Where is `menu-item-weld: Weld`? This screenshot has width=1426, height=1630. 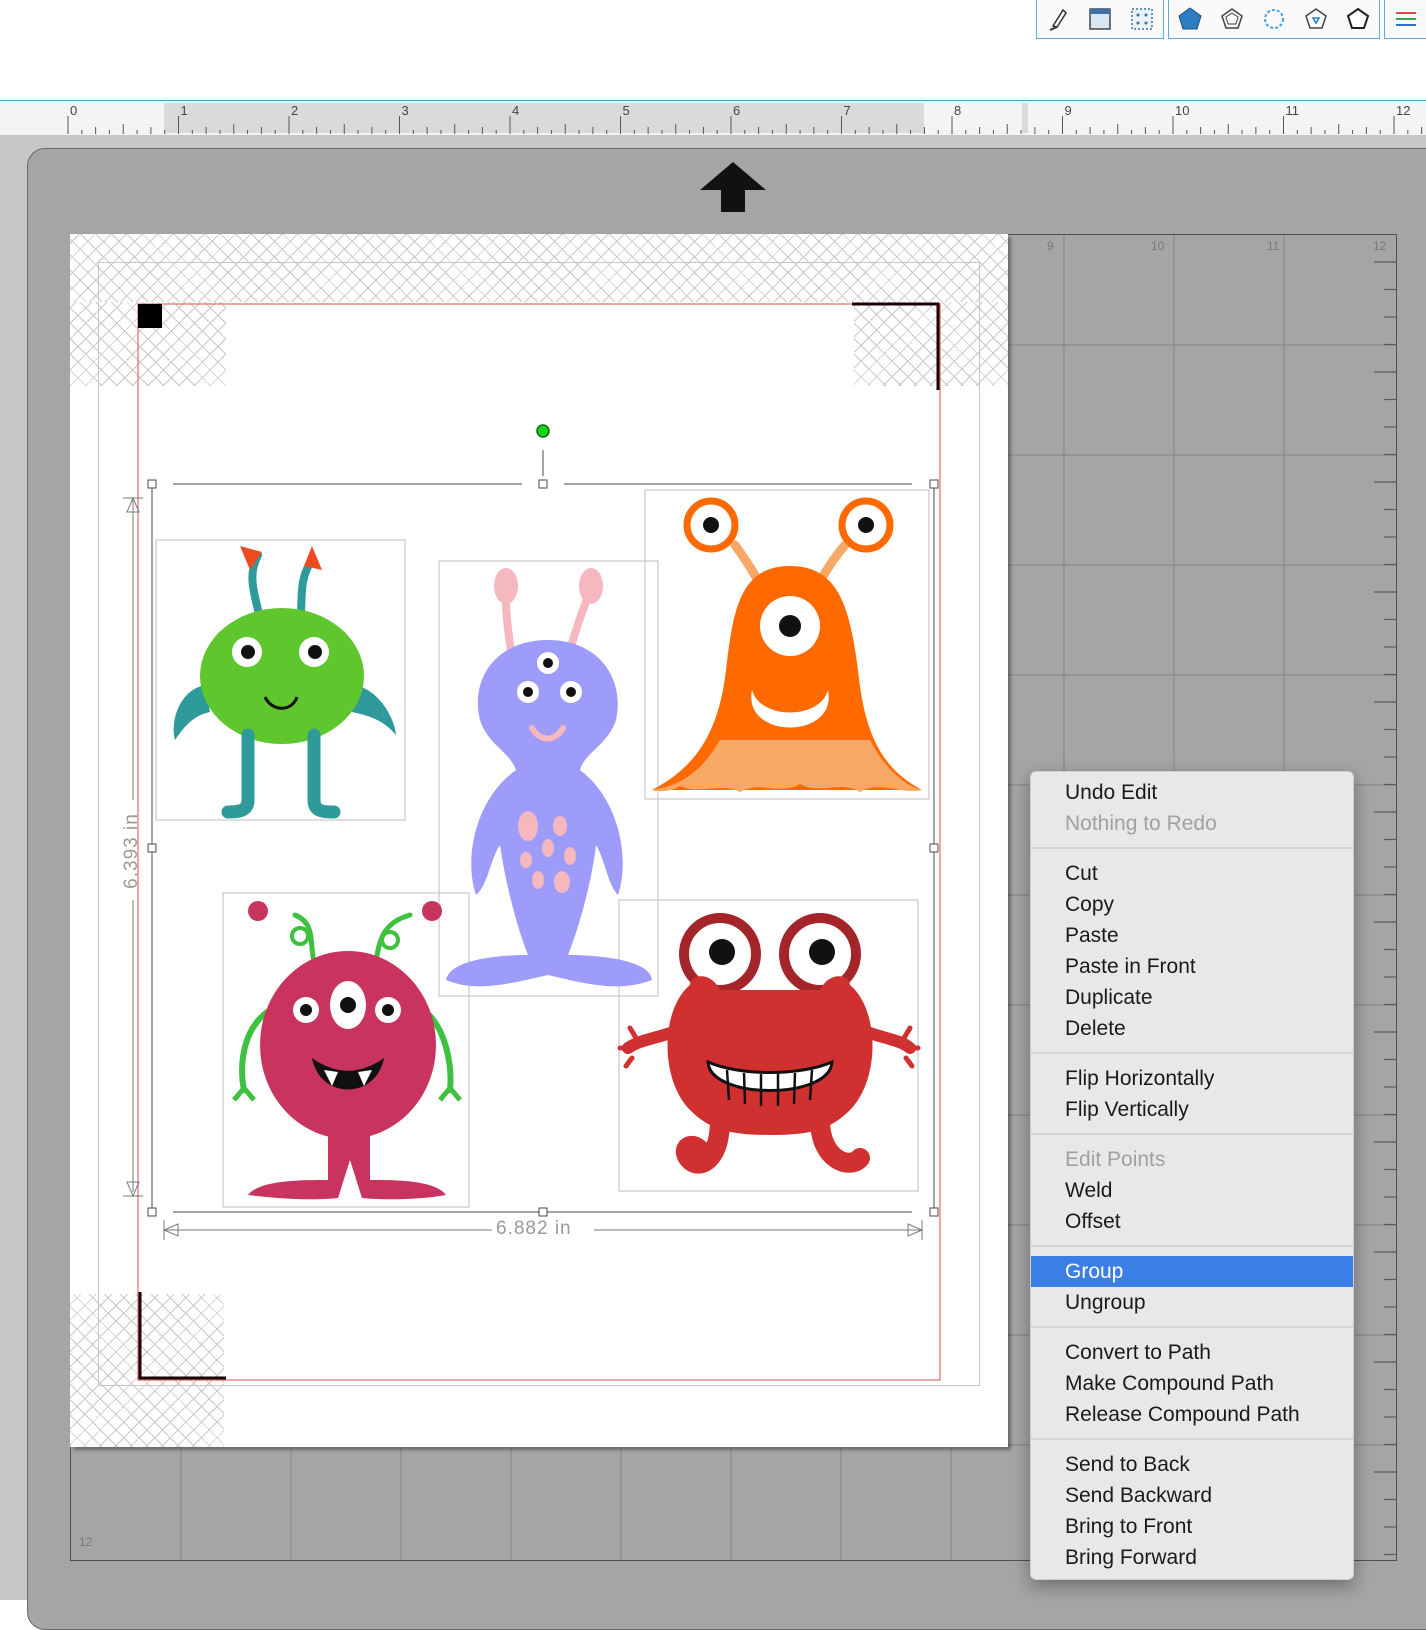 menu-item-weld: Weld is located at coordinates (1192, 1190).